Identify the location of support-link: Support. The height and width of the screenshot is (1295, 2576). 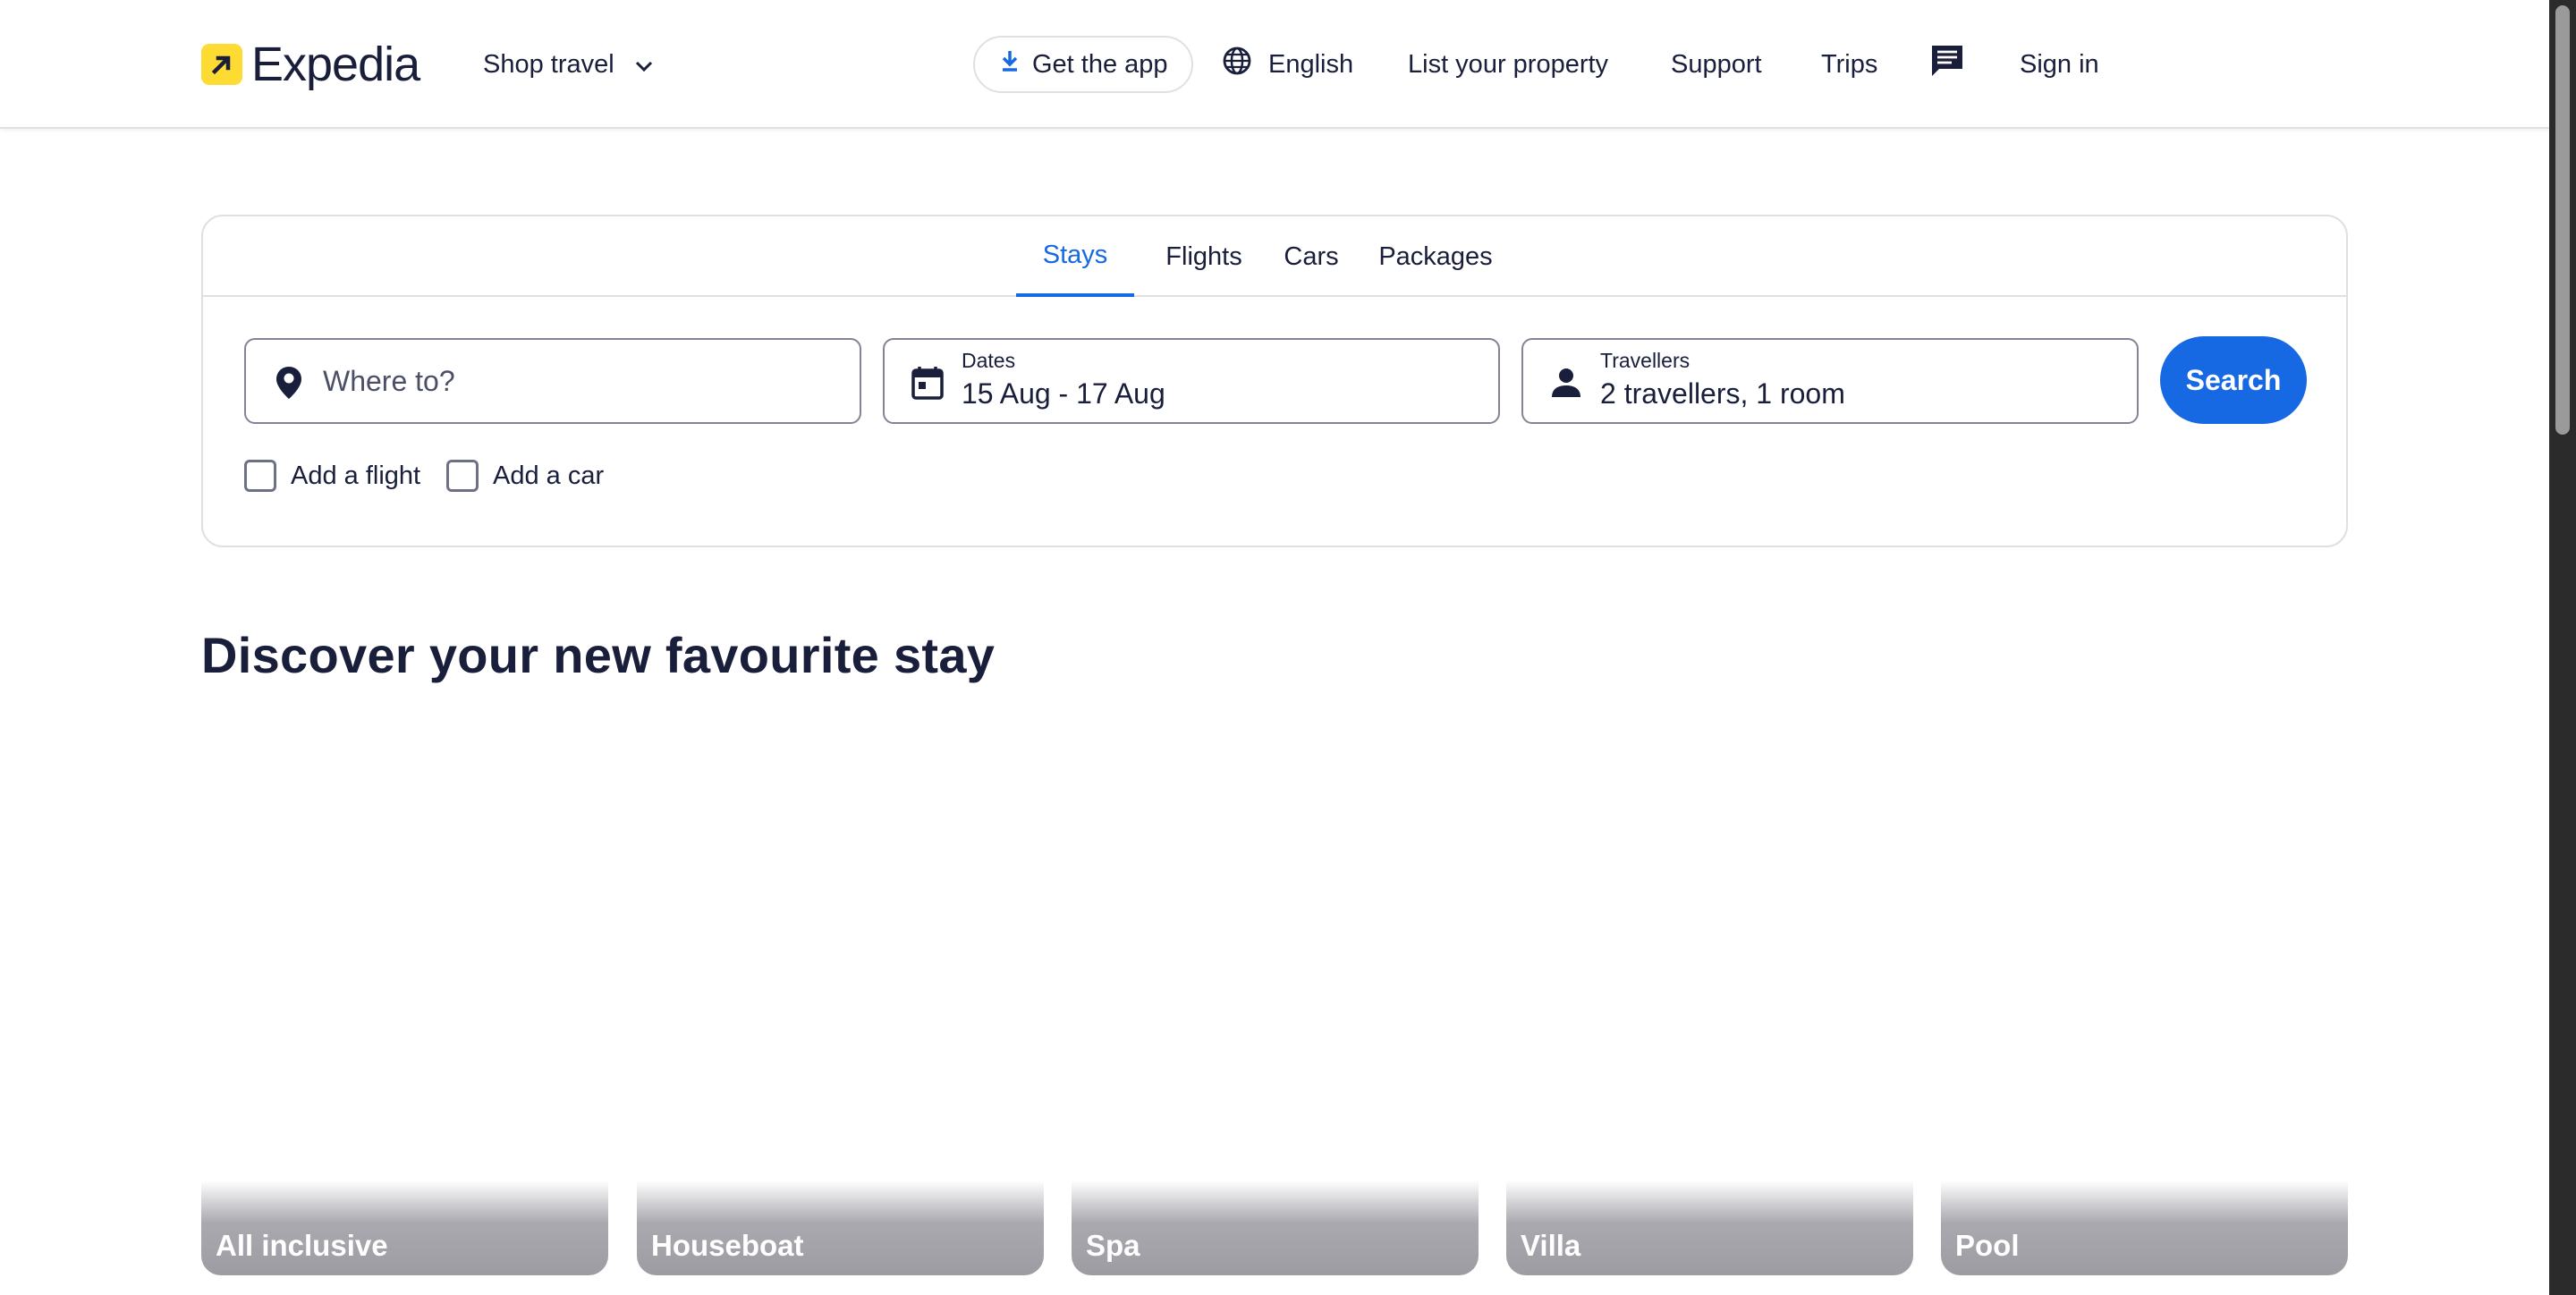
(1716, 64).